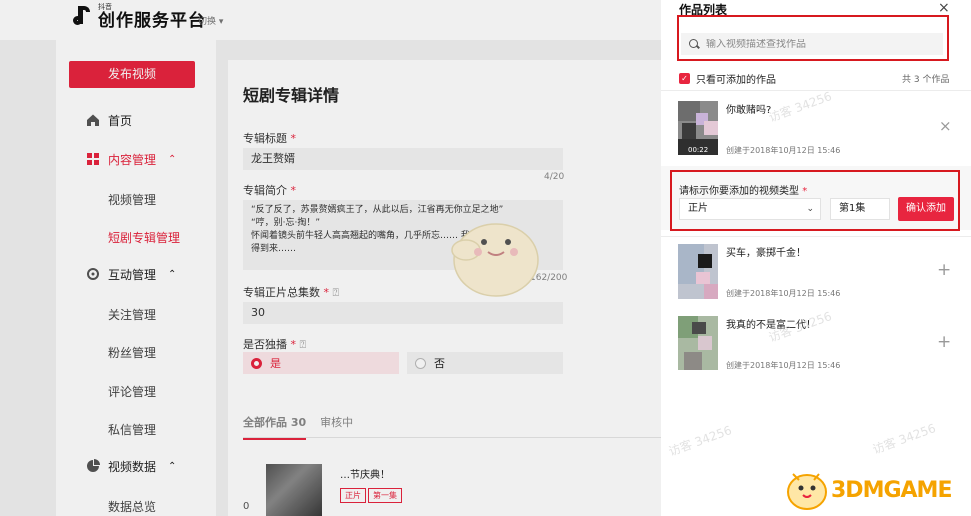 This screenshot has height=516, width=971. I want to click on chick-mascot-icon, so click(807, 491).